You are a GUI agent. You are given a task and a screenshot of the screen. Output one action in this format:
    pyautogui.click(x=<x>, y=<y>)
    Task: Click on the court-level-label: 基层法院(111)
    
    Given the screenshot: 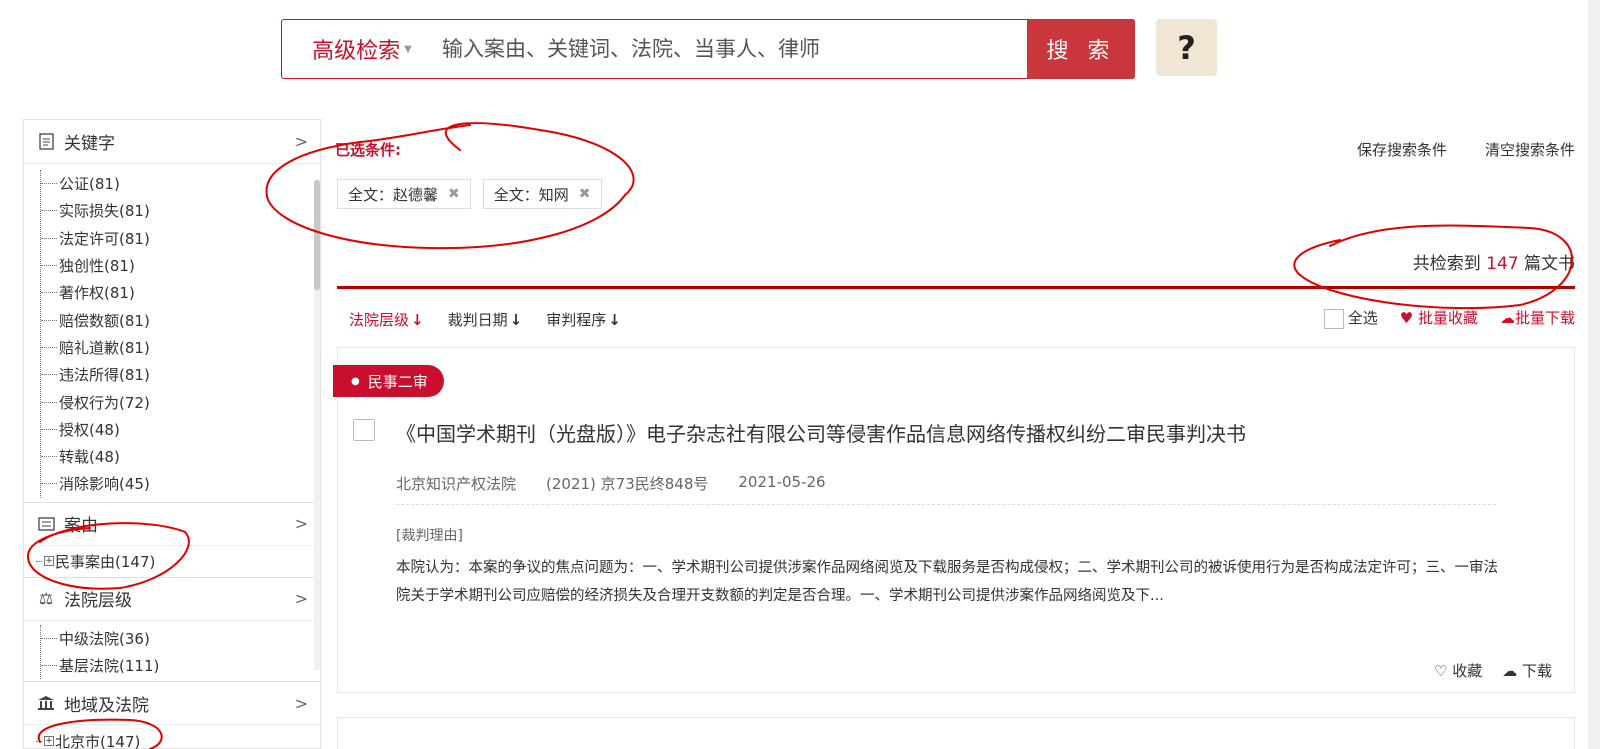 What is the action you would take?
    pyautogui.click(x=109, y=666)
    